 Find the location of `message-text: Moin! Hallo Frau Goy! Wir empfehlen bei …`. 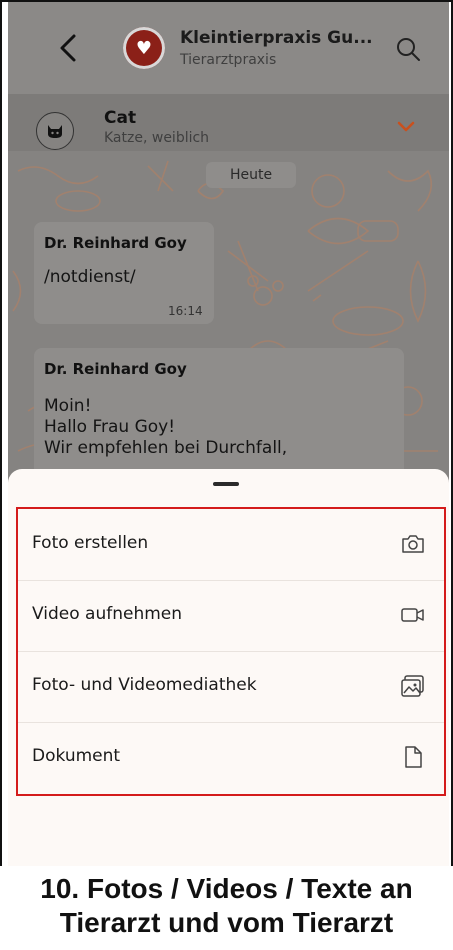

message-text: Moin! Hallo Frau Goy! Wir empfehlen bei … is located at coordinates (166, 427).